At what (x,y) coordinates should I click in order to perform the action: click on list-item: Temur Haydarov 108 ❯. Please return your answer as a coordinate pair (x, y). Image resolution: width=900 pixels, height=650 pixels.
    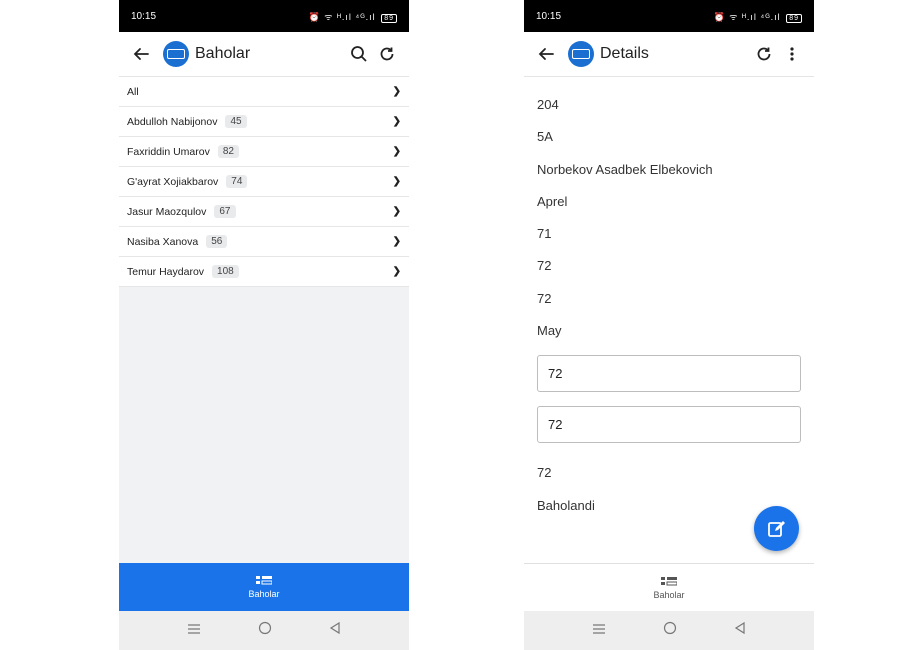
    Looking at the image, I should click on (264, 272).